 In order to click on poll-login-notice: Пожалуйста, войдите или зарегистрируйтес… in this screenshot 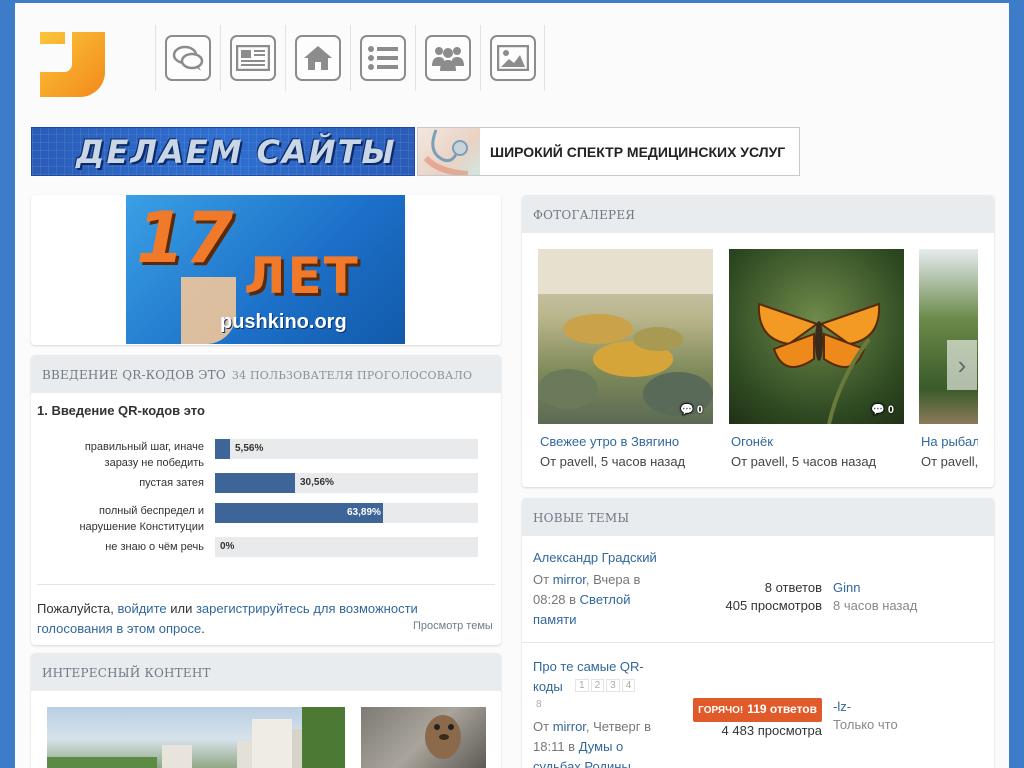, I will do `click(237, 619)`.